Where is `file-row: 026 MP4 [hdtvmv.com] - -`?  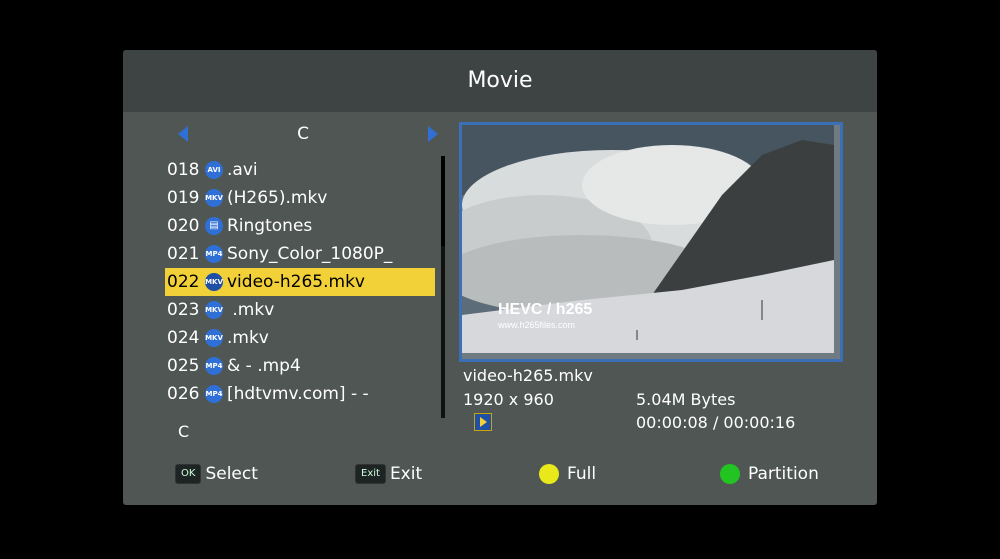
file-row: 026 MP4 [hdtvmv.com] - - is located at coordinates (300, 394).